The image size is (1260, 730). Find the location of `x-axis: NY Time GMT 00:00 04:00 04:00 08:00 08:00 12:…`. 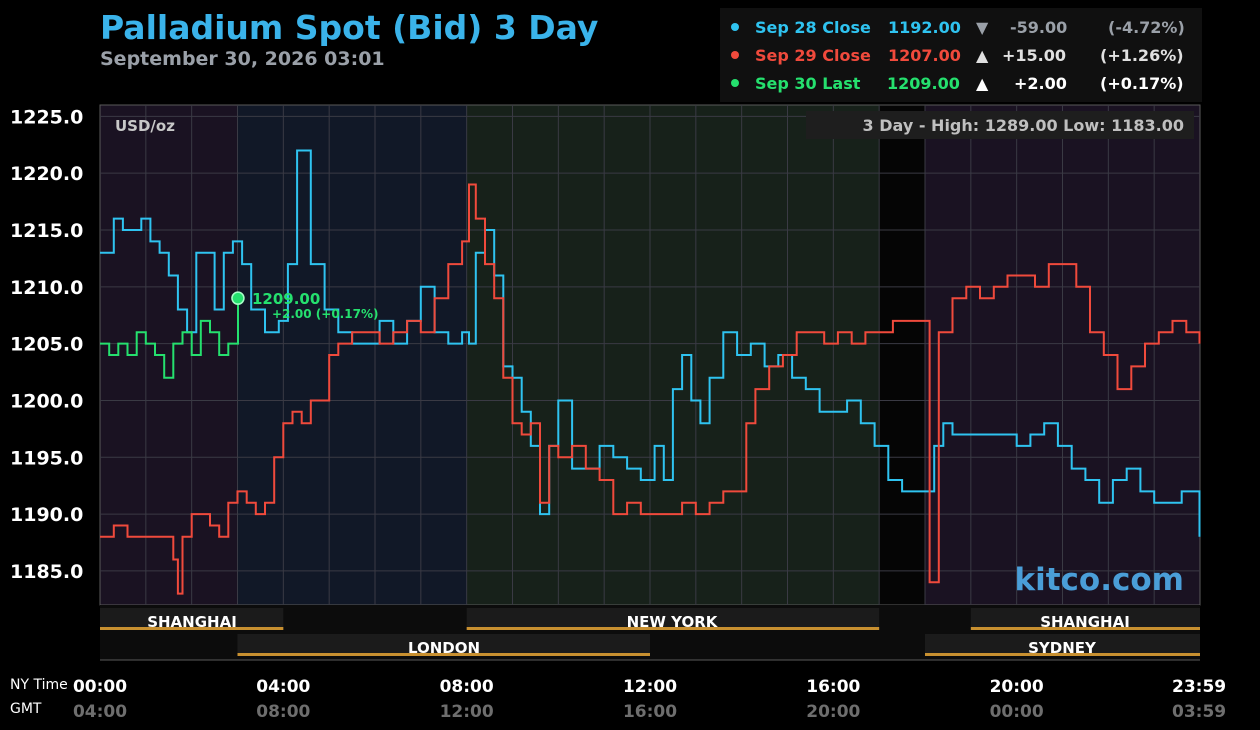

x-axis: NY Time GMT 00:00 04:00 04:00 08:00 08:00 12:… is located at coordinates (618, 699).